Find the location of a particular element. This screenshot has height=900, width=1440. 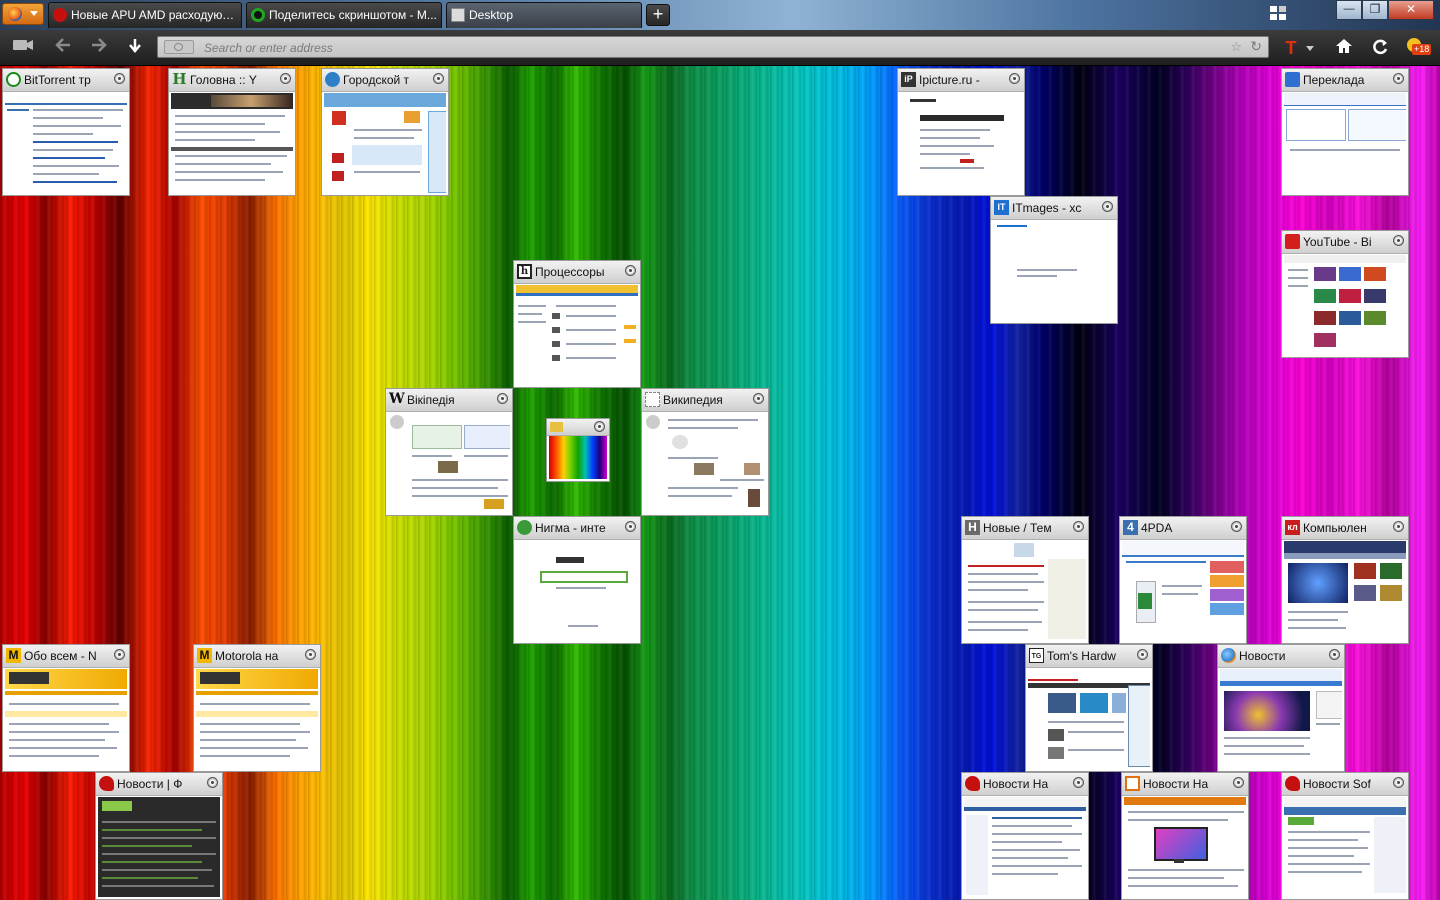

translate-icon: T is located at coordinates (1291, 48).